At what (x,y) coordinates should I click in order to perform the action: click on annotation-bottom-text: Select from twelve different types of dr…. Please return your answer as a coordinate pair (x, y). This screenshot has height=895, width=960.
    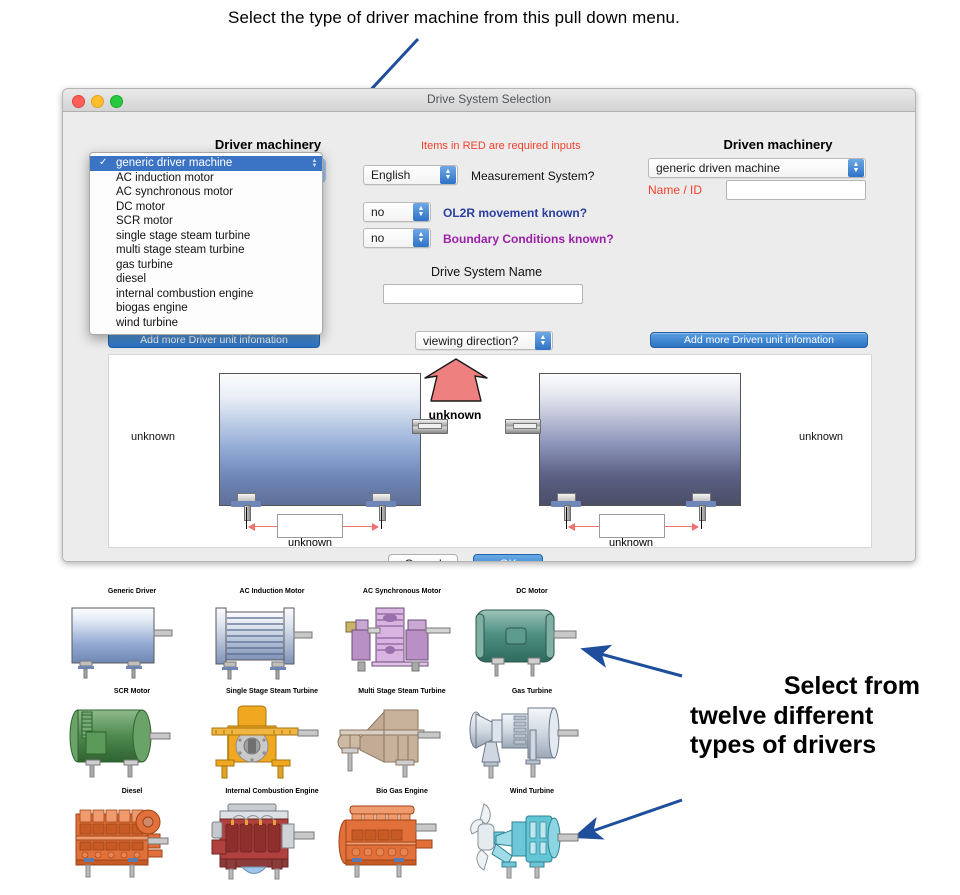
    Looking at the image, I should click on (815, 716).